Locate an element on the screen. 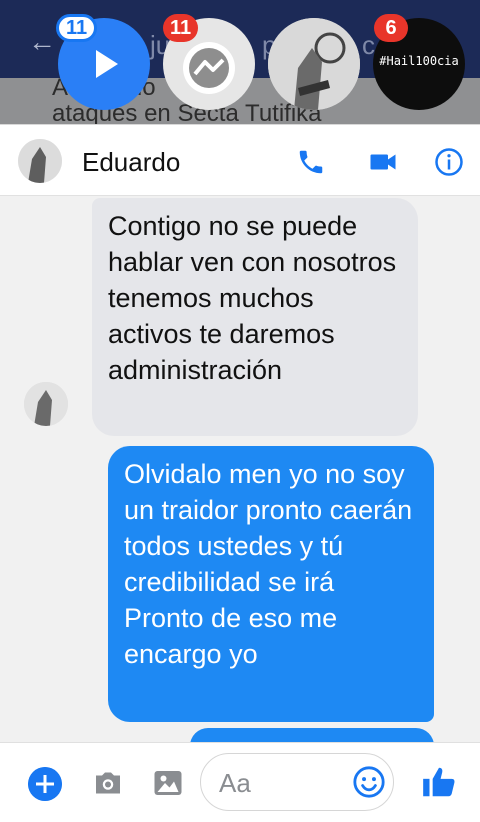 The image size is (480, 822). video-camera-icon is located at coordinates (383, 162).